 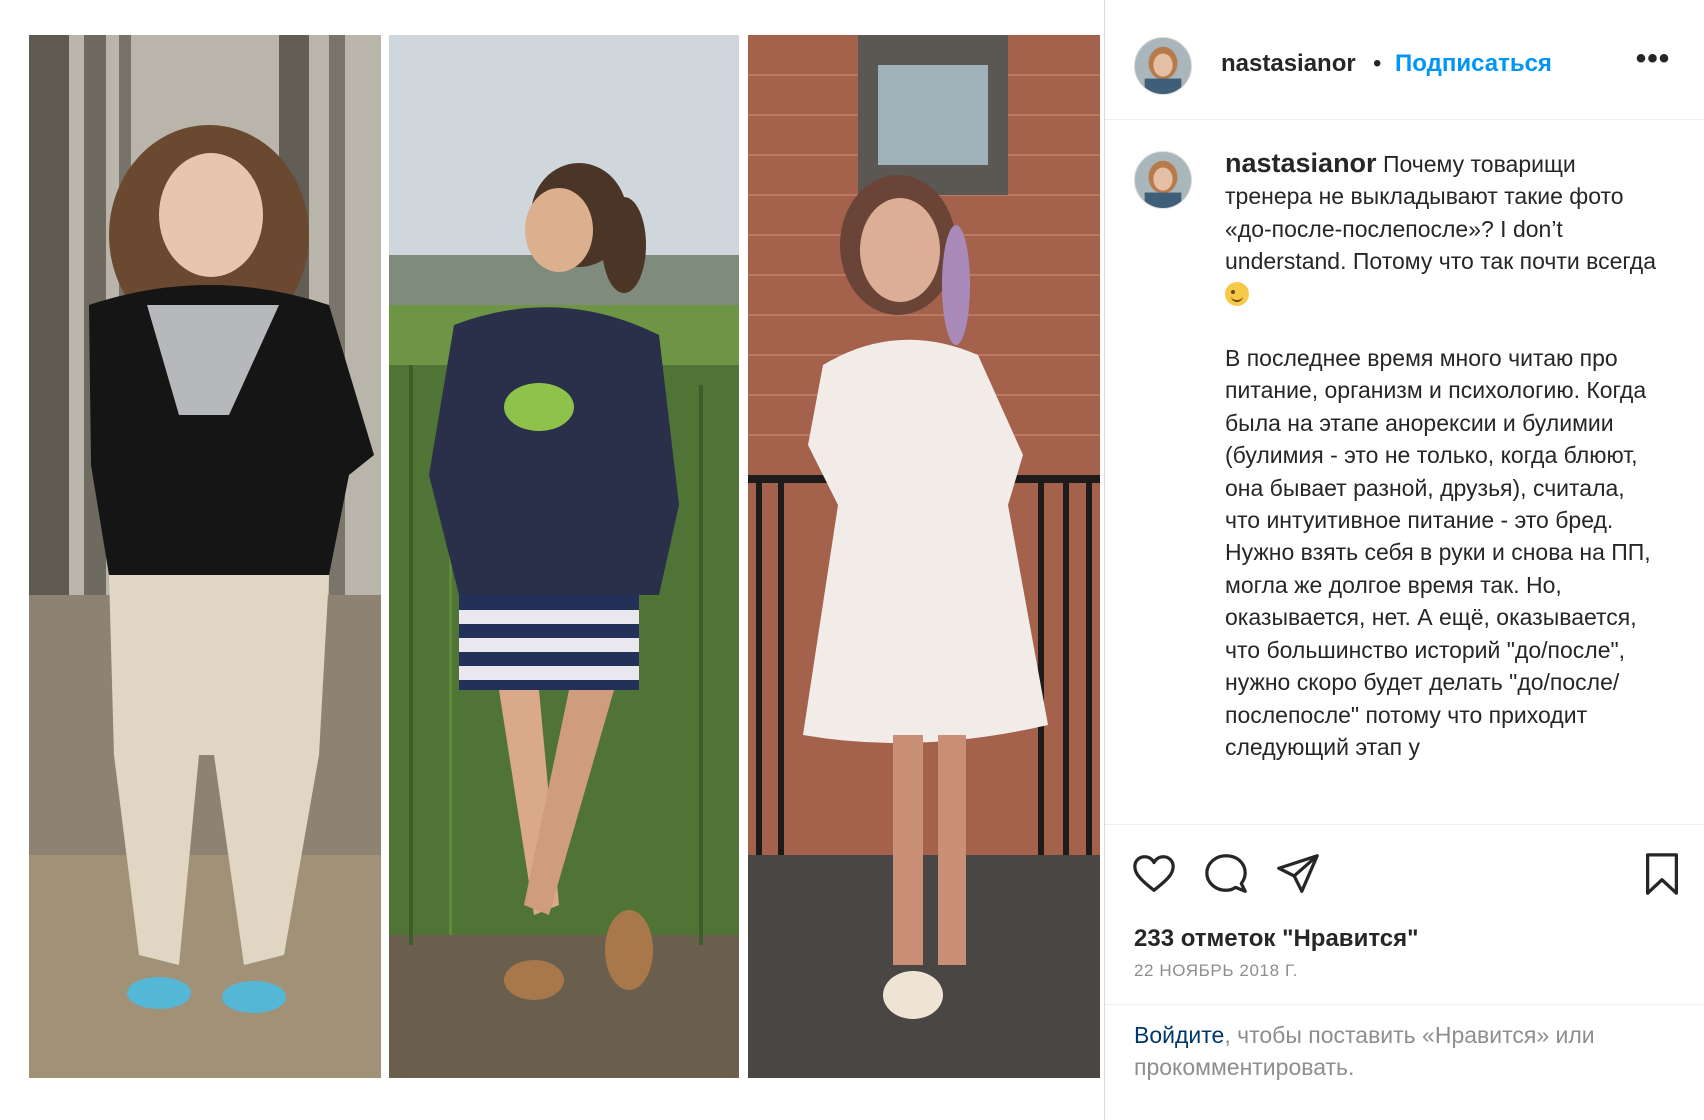 What do you see at coordinates (1163, 180) in the screenshot?
I see `caption-avatar` at bounding box center [1163, 180].